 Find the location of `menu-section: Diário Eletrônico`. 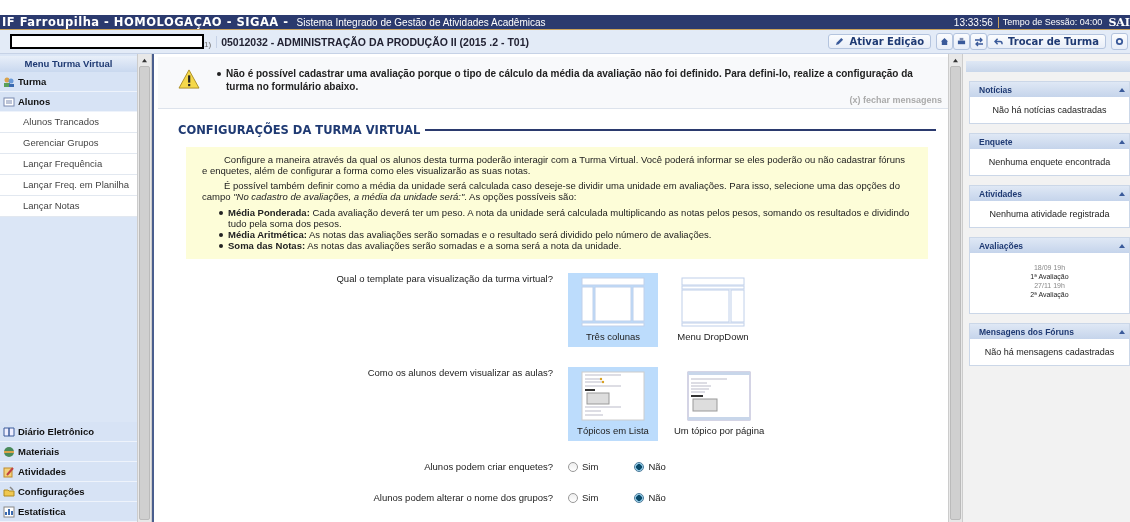

menu-section: Diário Eletrônico is located at coordinates (68, 432).